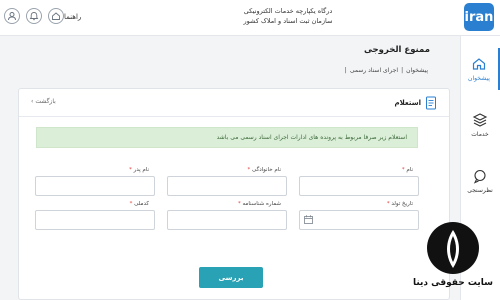 This screenshot has height=300, width=500. Describe the element at coordinates (396, 50) in the screenshot. I see `page-title: ممنوع الخروجی` at that location.